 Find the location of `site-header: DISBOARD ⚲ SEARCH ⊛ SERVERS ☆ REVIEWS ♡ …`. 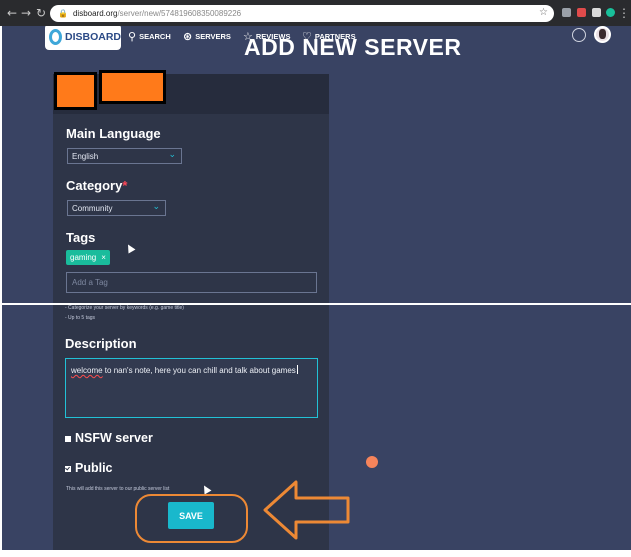

site-header: DISBOARD ⚲ SEARCH ⊛ SERVERS ☆ REVIEWS ♡ … is located at coordinates (315, 38).